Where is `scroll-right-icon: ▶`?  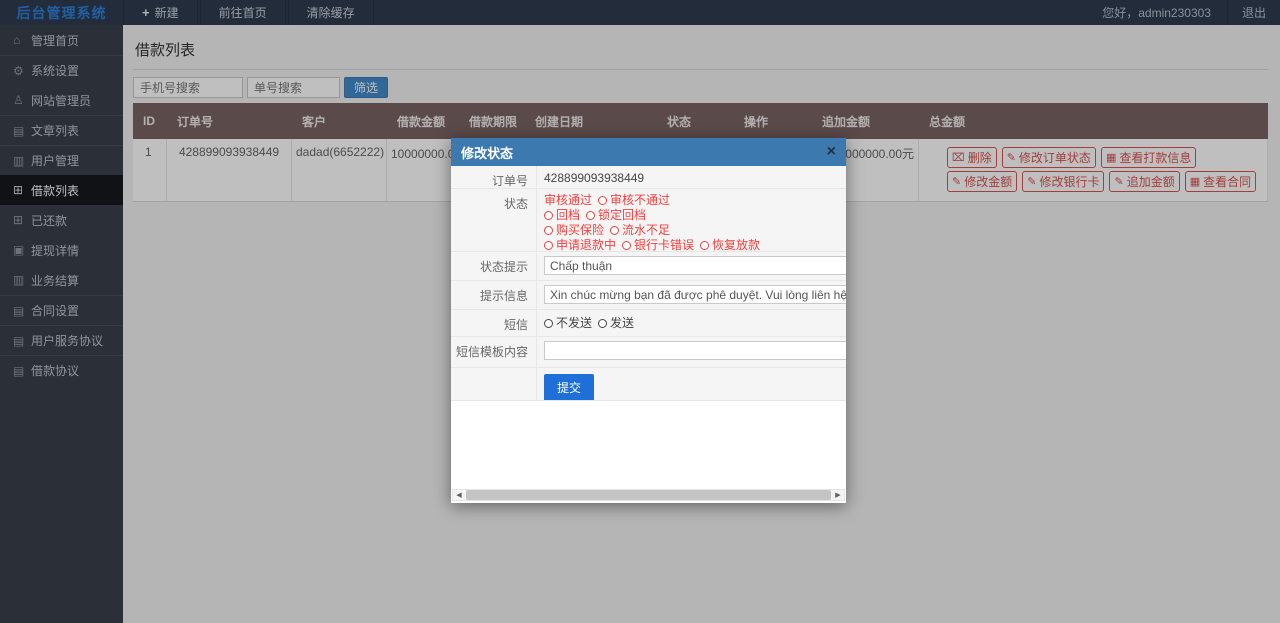 scroll-right-icon: ▶ is located at coordinates (838, 495).